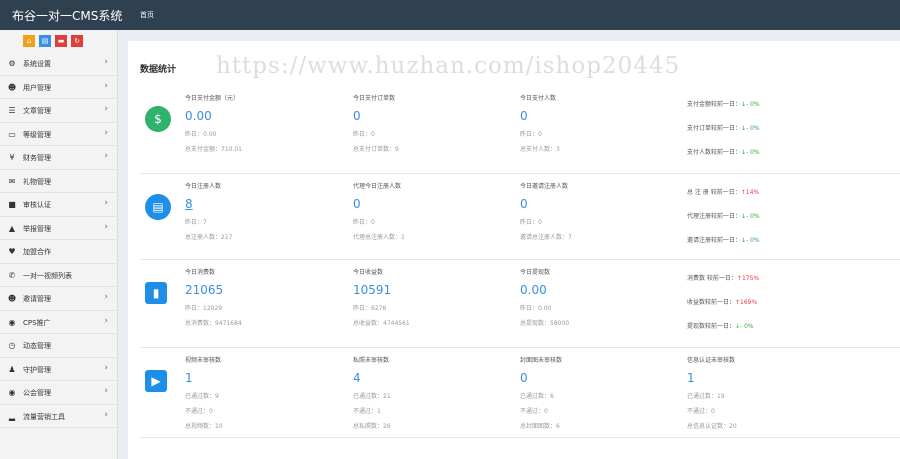  I want to click on clipboard-icon: ▤, so click(158, 207).